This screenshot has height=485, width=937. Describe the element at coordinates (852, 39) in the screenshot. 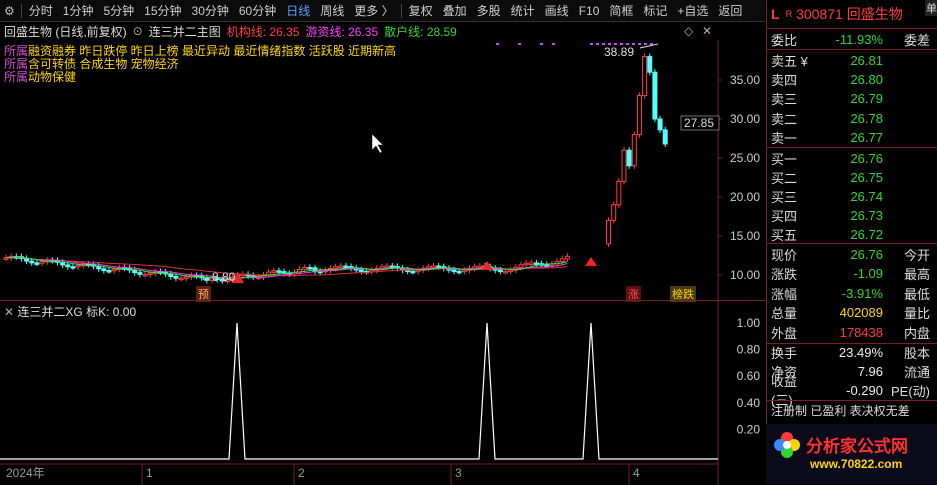

I see `weibi-row: 委比 -11.93% 委差` at that location.